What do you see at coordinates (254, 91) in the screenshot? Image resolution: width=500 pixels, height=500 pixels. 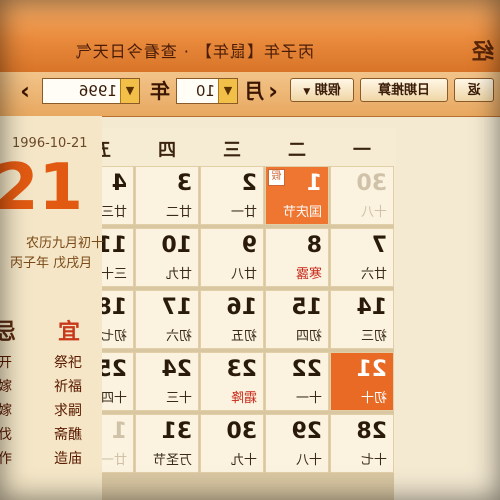 I see `month-label: 月` at bounding box center [254, 91].